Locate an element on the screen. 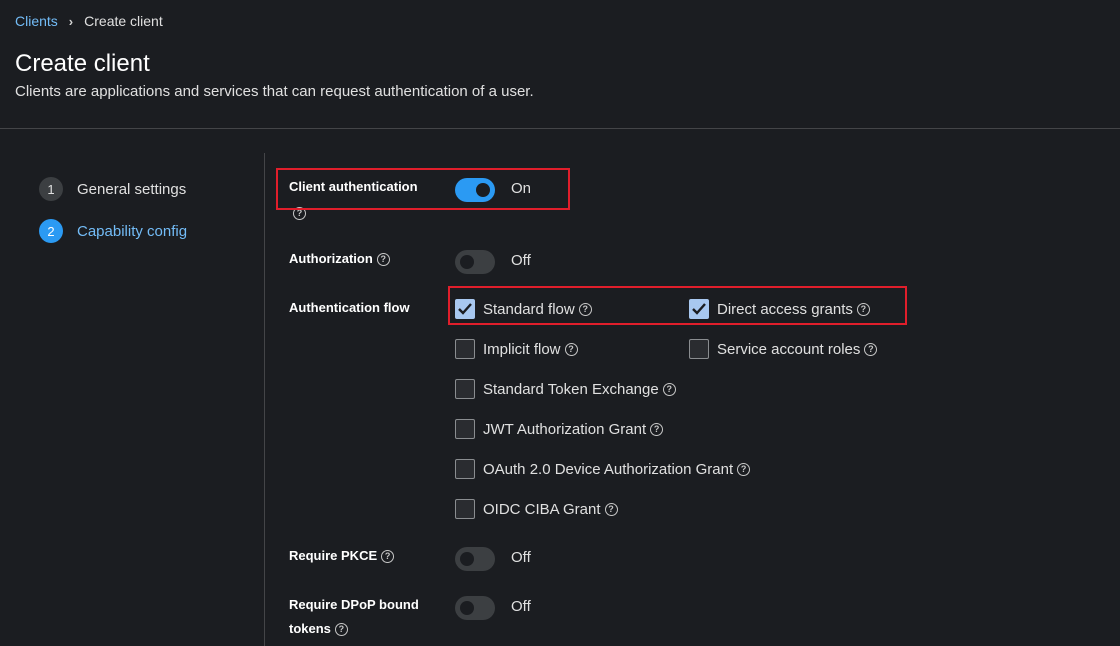 This screenshot has width=1120, height=646. require-pkce-label: Require PKCE? is located at coordinates (342, 556).